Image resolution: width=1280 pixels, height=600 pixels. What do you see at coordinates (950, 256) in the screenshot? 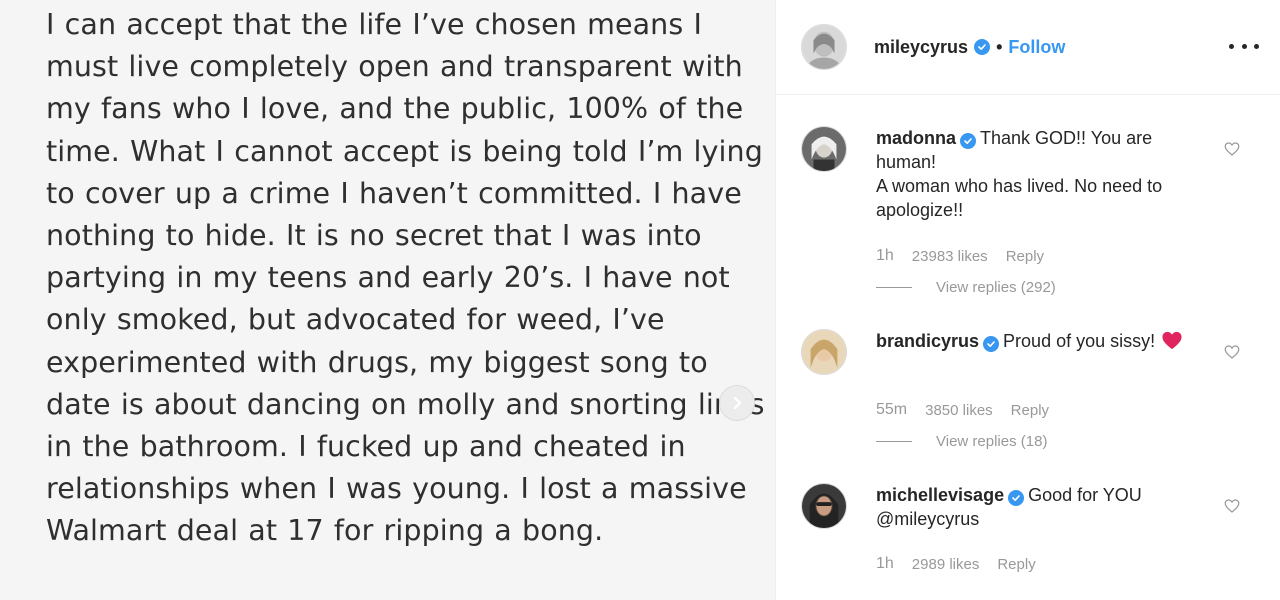
I see `comment-likes: 23983 likes` at bounding box center [950, 256].